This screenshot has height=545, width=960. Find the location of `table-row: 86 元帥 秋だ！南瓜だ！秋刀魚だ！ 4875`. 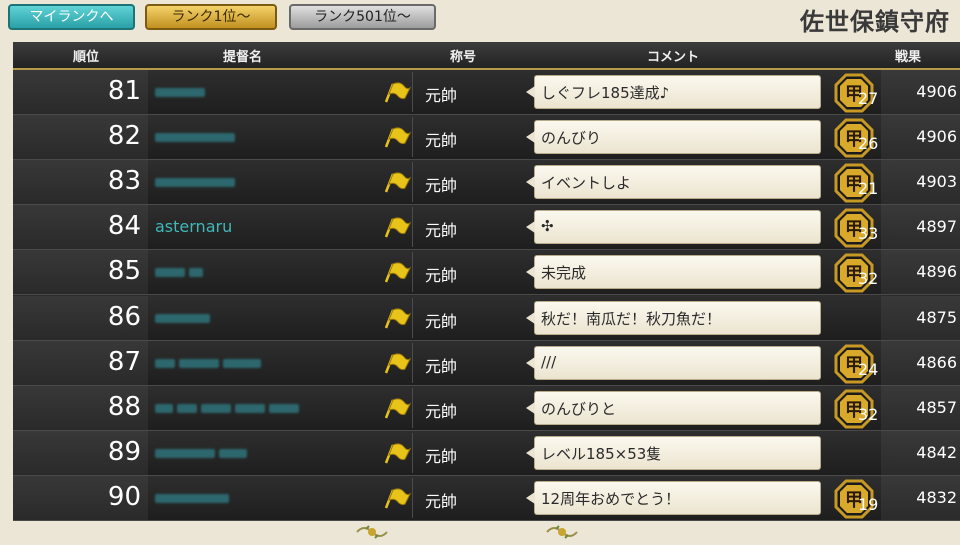

table-row: 86 元帥 秋だ！南瓜だ！秋刀魚だ！ 4875 is located at coordinates (486, 318).